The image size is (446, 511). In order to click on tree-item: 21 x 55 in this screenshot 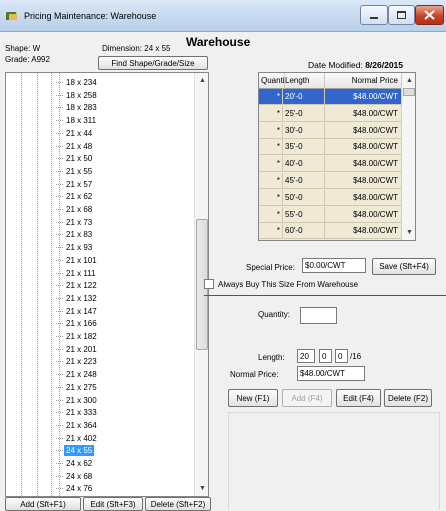, I will do `click(74, 171)`.